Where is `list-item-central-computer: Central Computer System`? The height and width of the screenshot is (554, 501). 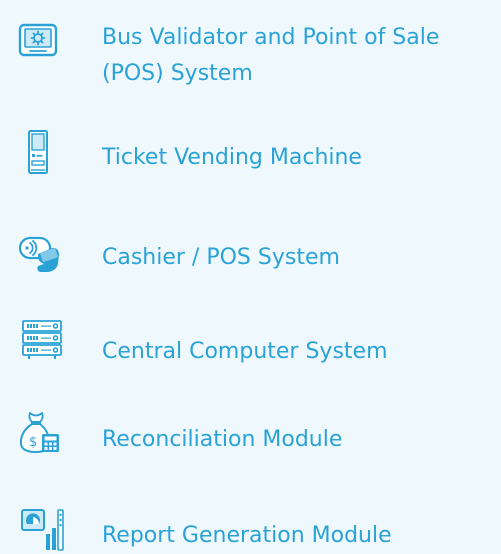 list-item-central-computer: Central Computer System is located at coordinates (250, 346).